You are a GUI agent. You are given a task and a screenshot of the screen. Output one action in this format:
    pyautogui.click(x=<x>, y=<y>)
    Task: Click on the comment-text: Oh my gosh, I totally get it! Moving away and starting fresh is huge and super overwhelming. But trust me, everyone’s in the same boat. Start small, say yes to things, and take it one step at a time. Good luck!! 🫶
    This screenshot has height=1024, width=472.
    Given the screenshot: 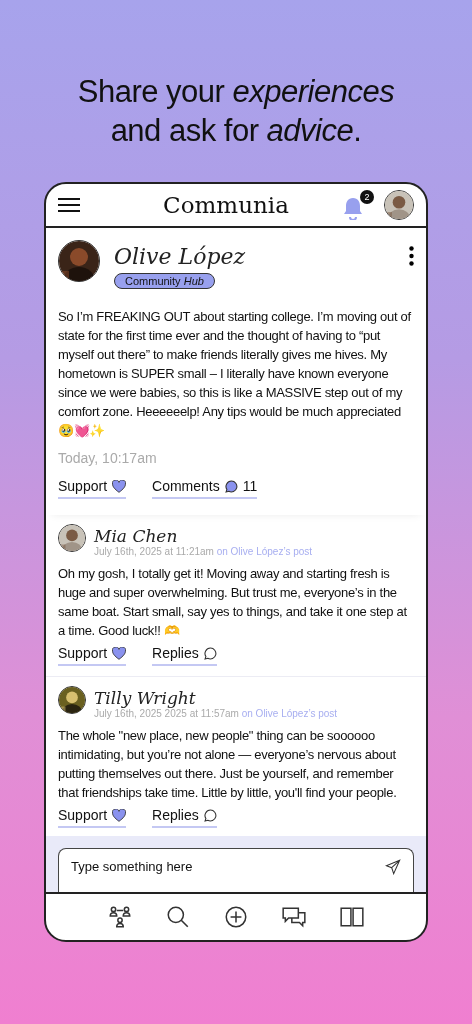 What is the action you would take?
    pyautogui.click(x=233, y=602)
    